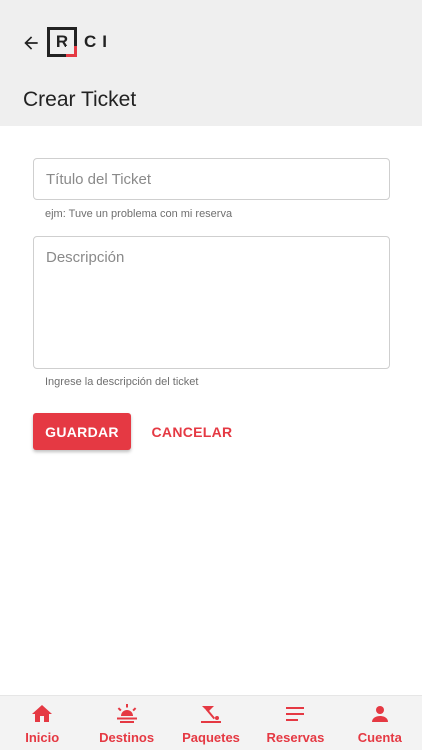 The image size is (422, 750). I want to click on rci-logo: R CI, so click(82, 42).